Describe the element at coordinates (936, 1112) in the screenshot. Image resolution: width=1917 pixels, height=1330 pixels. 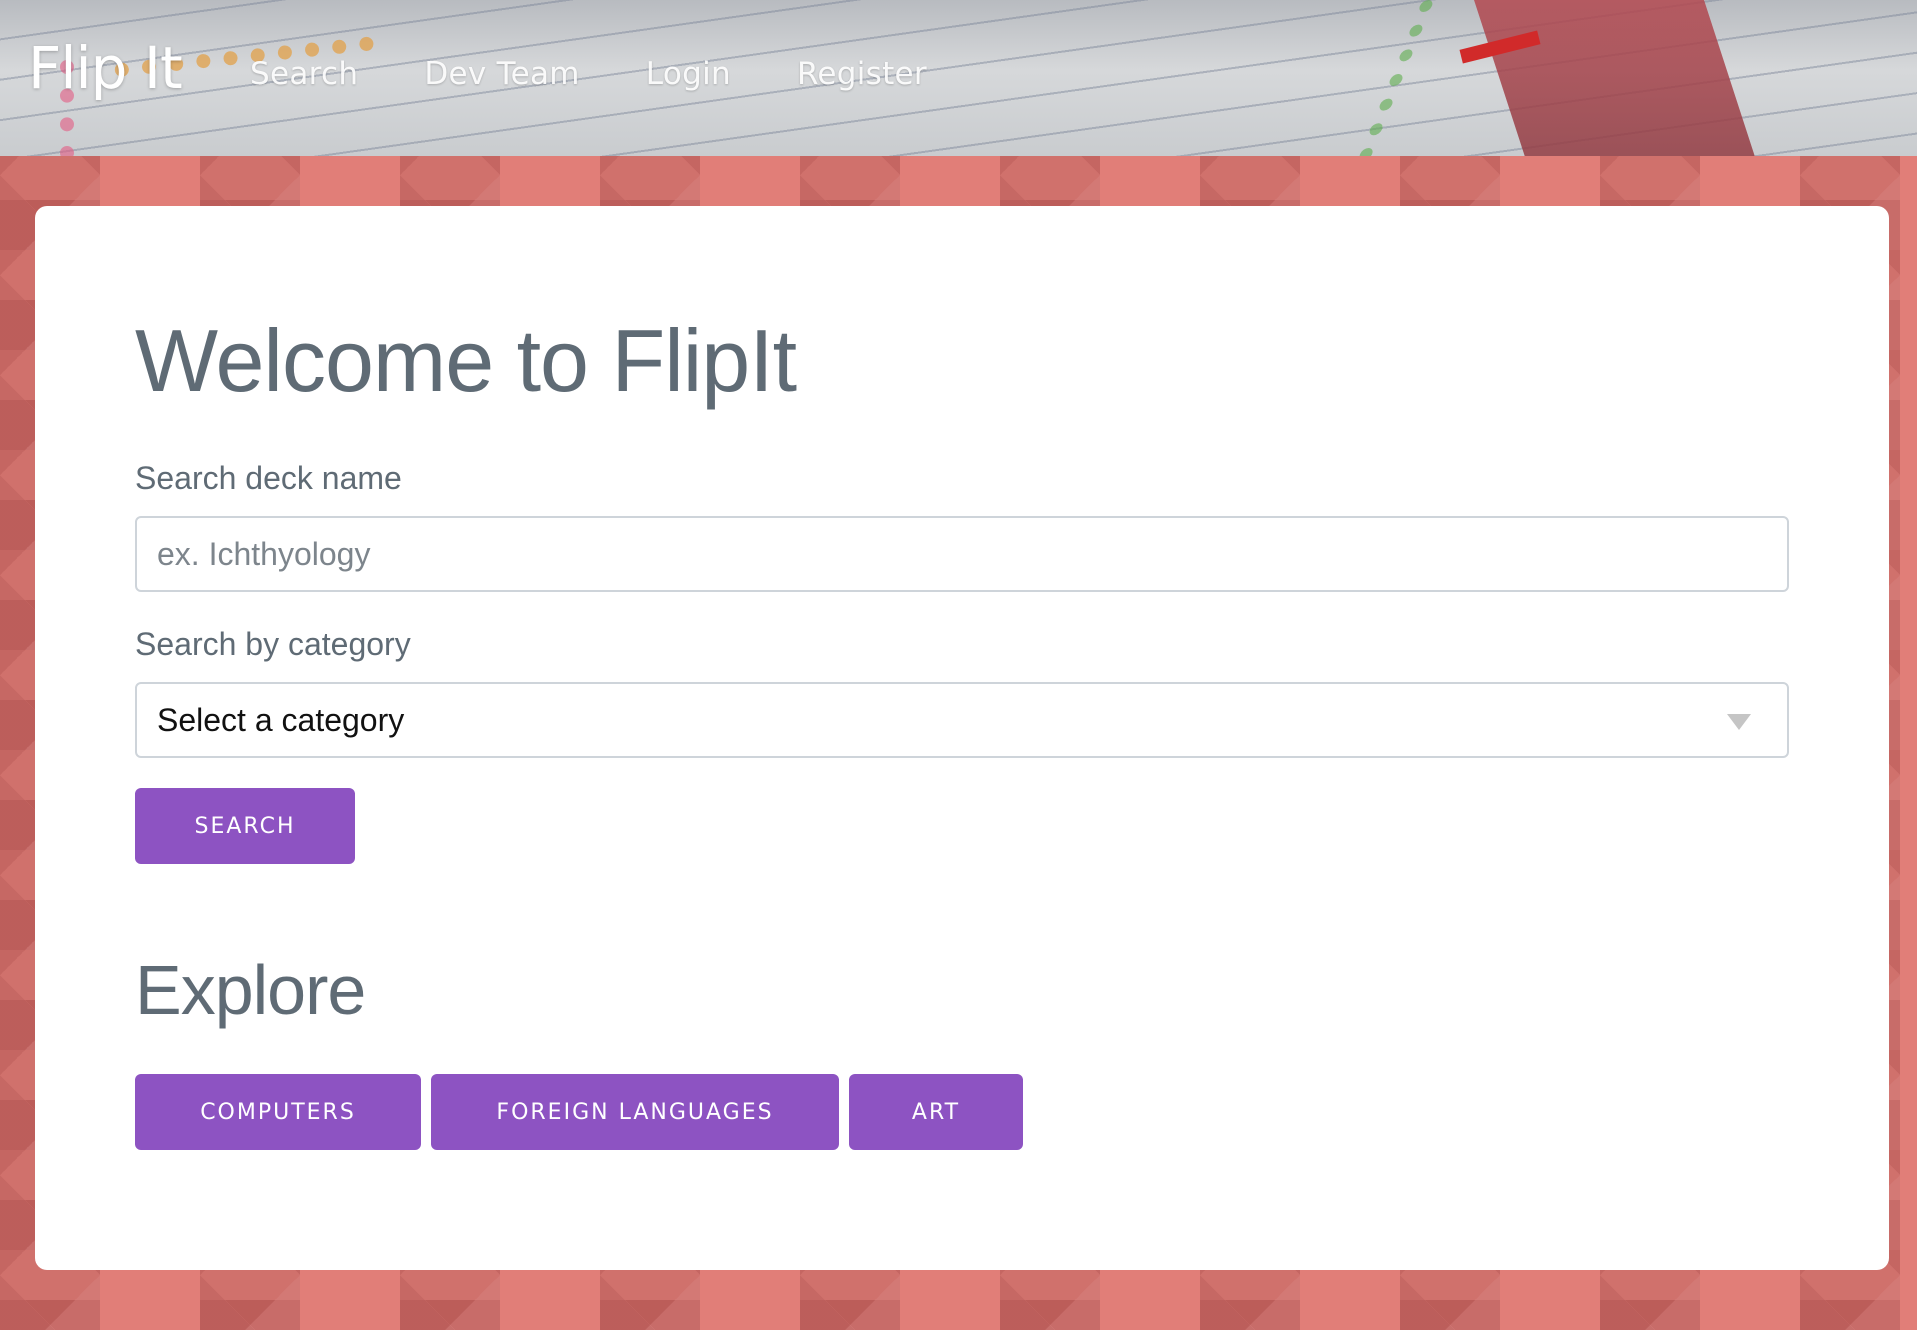
I see `explore-art-button: ART` at that location.